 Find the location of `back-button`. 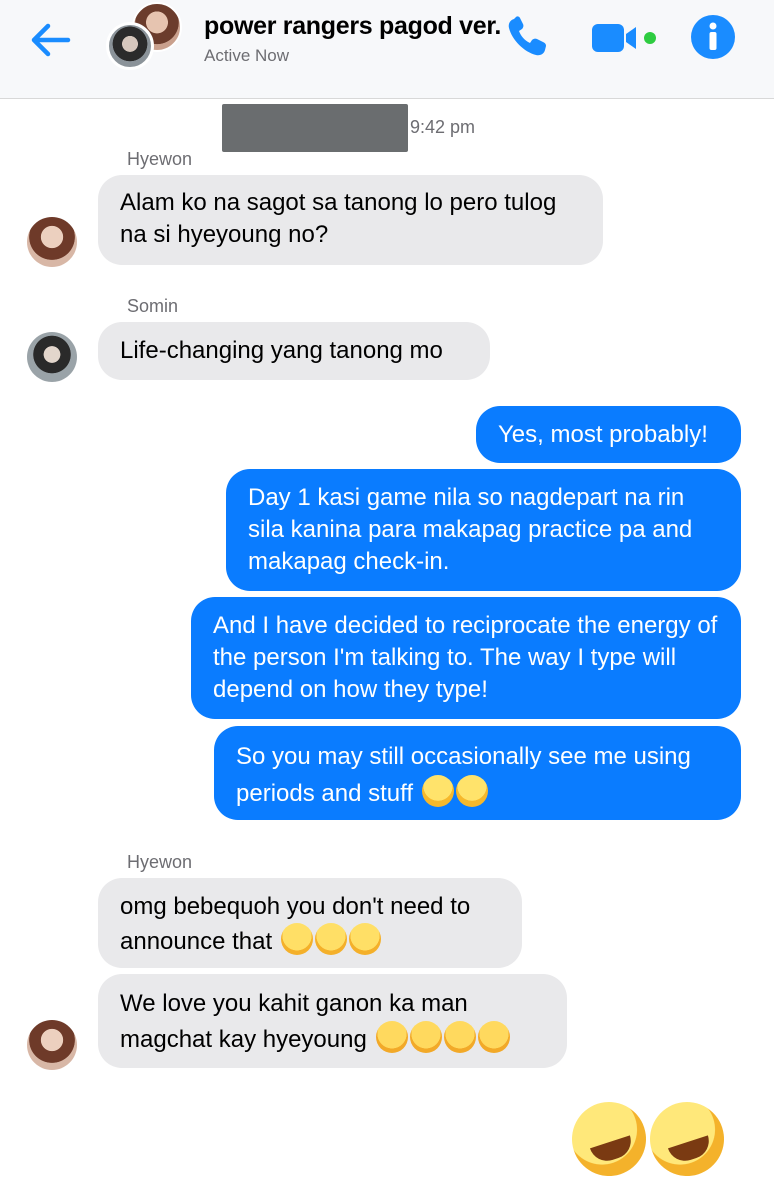

back-button is located at coordinates (51, 40).